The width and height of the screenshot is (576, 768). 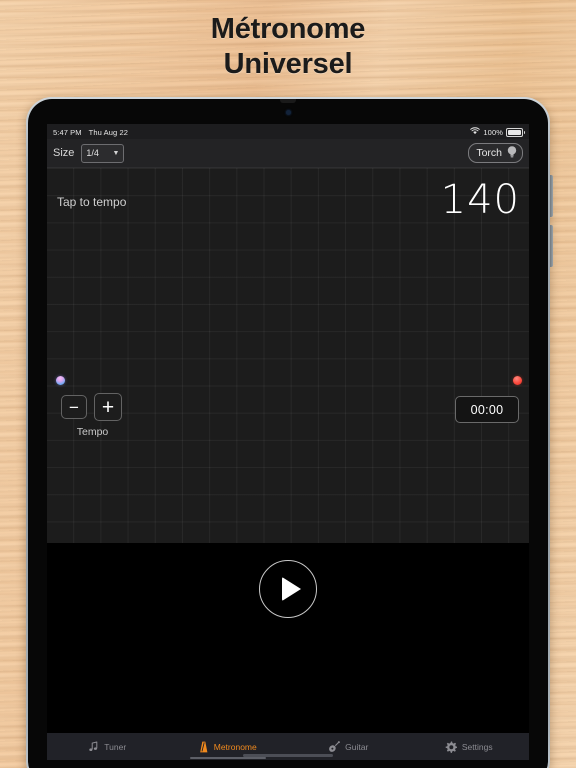 I want to click on tab-settings-label: Settings, so click(x=477, y=746).